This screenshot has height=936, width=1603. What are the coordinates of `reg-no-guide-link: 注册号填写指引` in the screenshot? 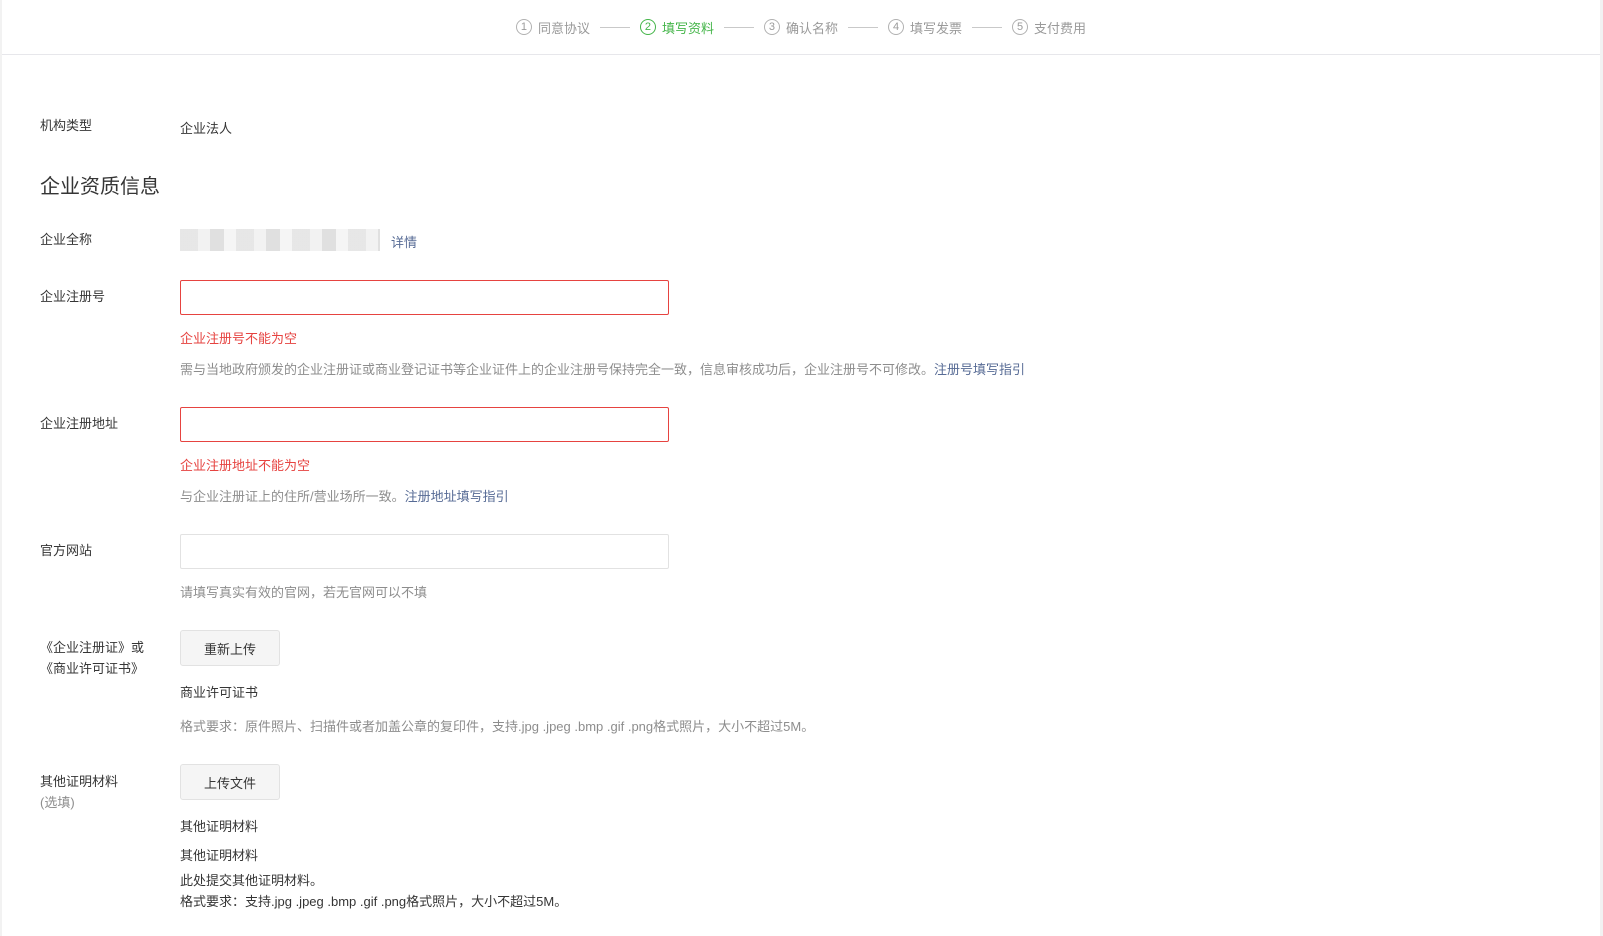 It's located at (979, 369).